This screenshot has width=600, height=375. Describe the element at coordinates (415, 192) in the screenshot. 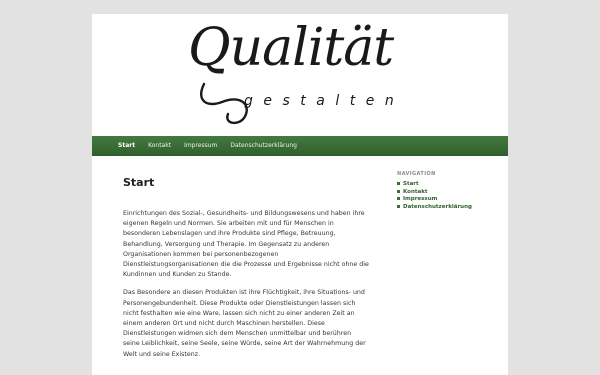

I see `sidebar-item-label: Kontakt` at that location.